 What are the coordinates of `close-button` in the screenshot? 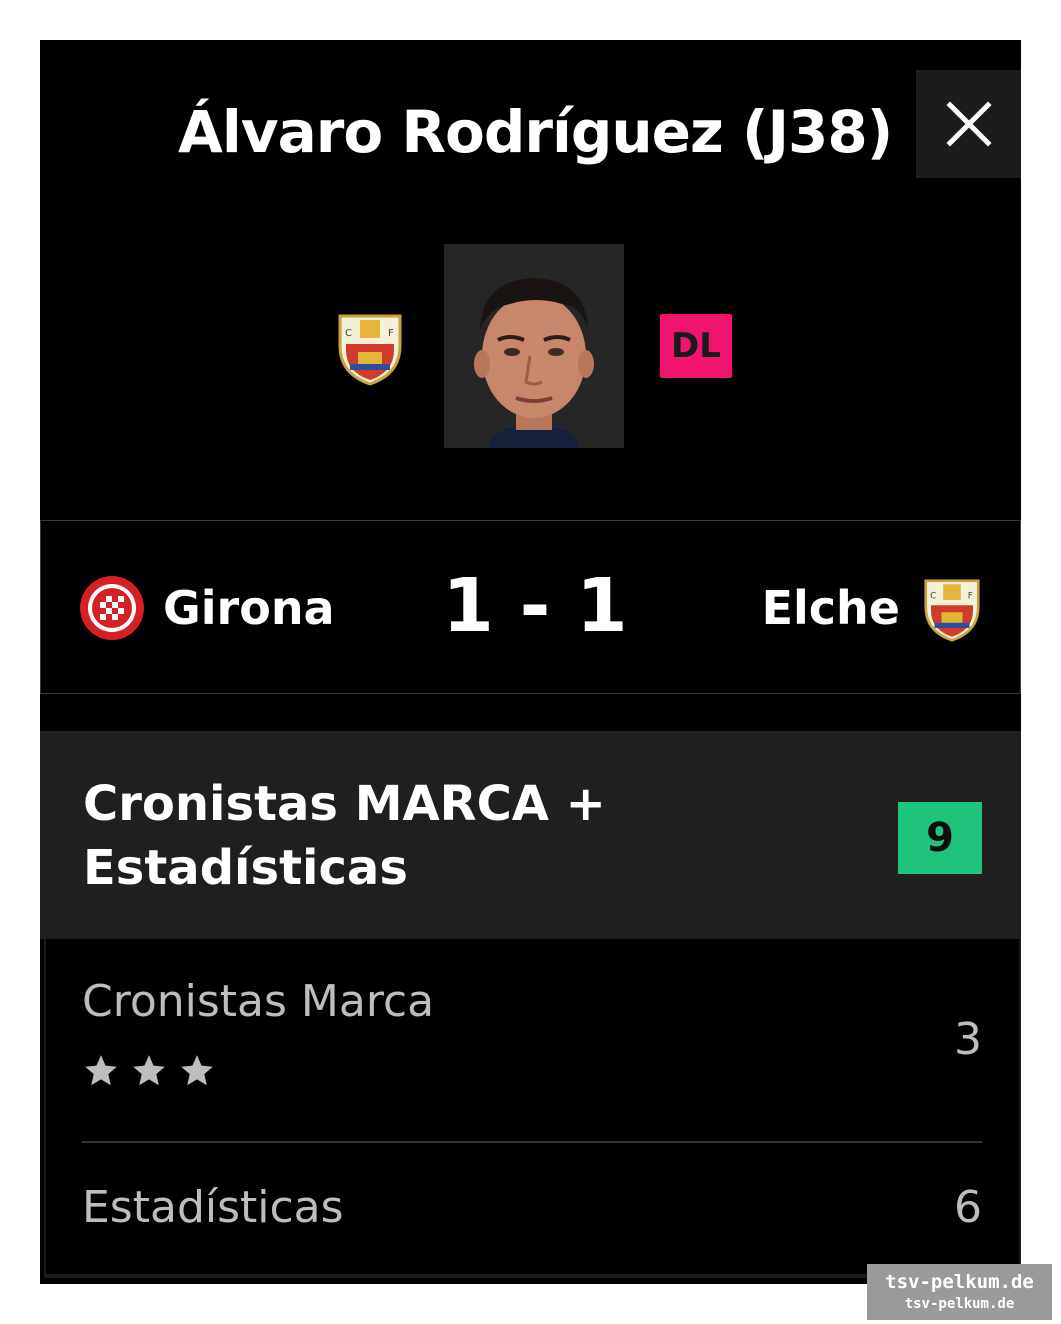 It's located at (968, 124).